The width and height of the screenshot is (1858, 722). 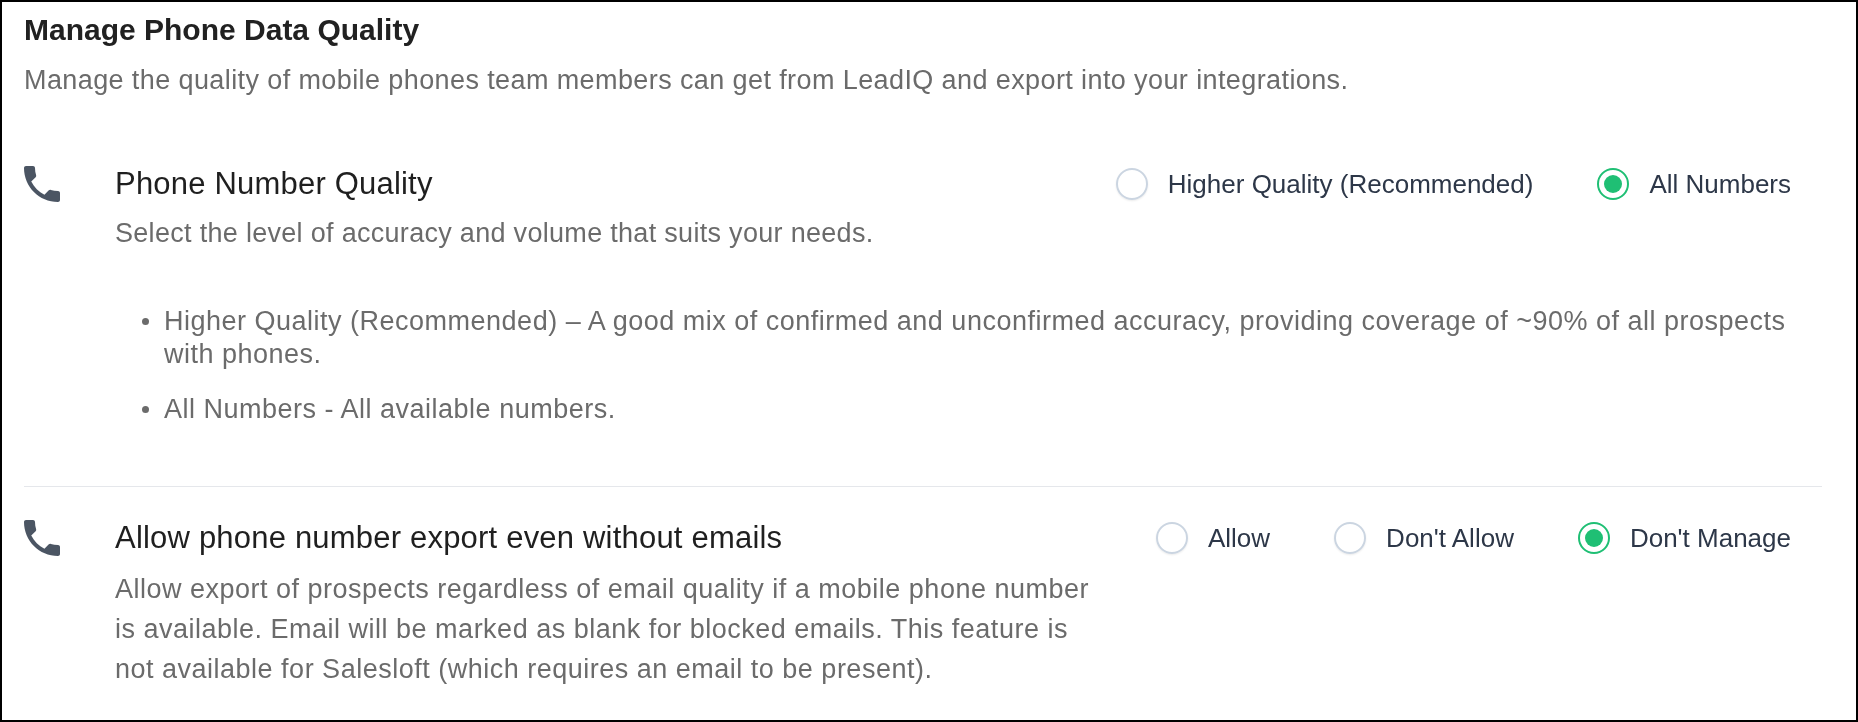 What do you see at coordinates (1324, 184) in the screenshot?
I see `radio-option: Higher Quality (Recommended)` at bounding box center [1324, 184].